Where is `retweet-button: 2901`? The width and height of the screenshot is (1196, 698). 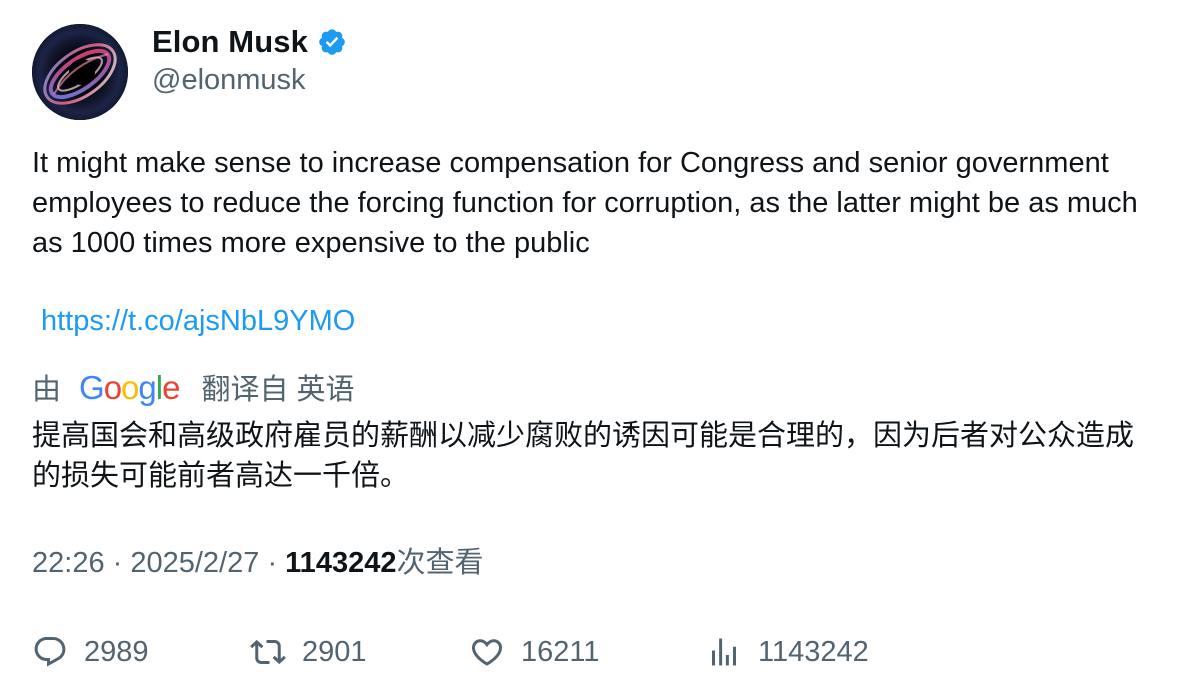
retweet-button: 2901 is located at coordinates (308, 652).